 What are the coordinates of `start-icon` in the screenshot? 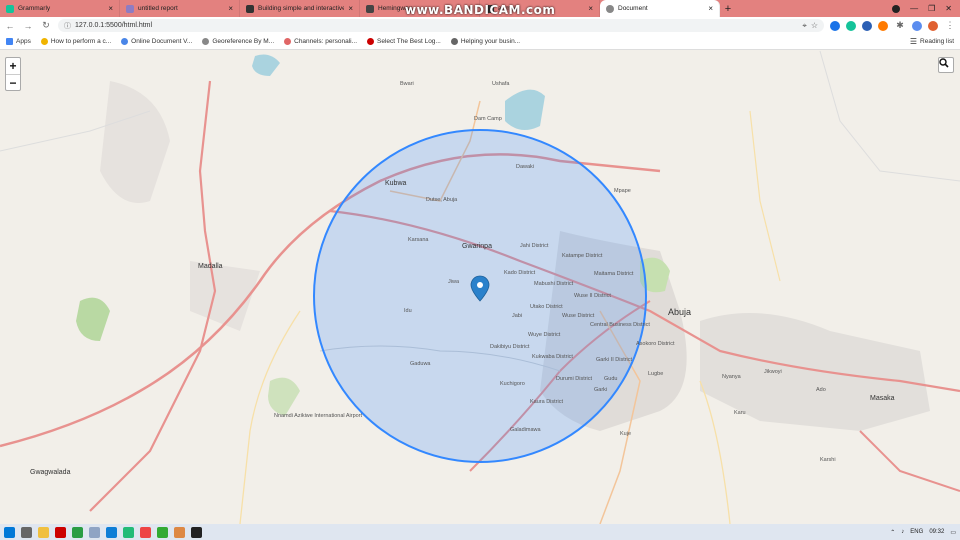 It's located at (9, 532).